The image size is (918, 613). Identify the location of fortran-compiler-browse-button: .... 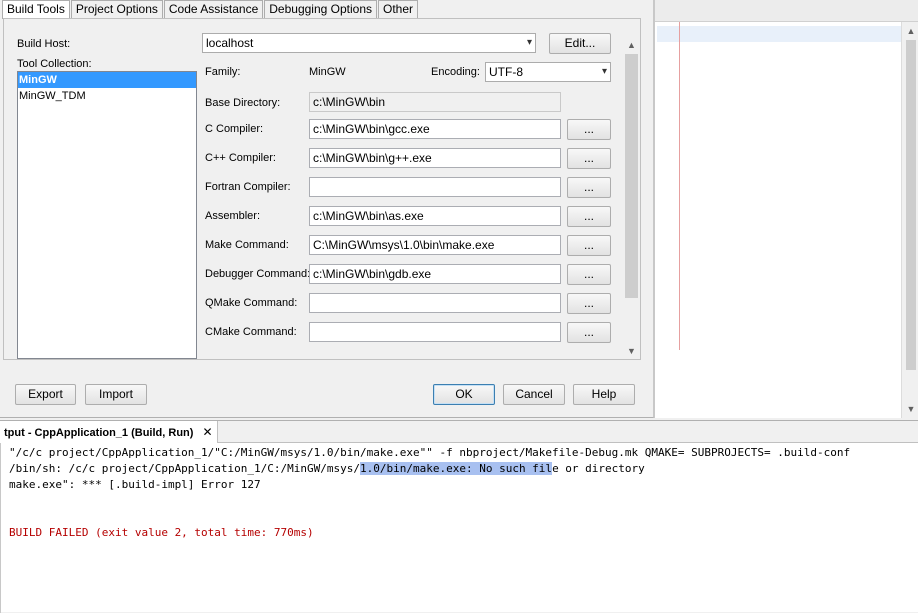
(589, 187).